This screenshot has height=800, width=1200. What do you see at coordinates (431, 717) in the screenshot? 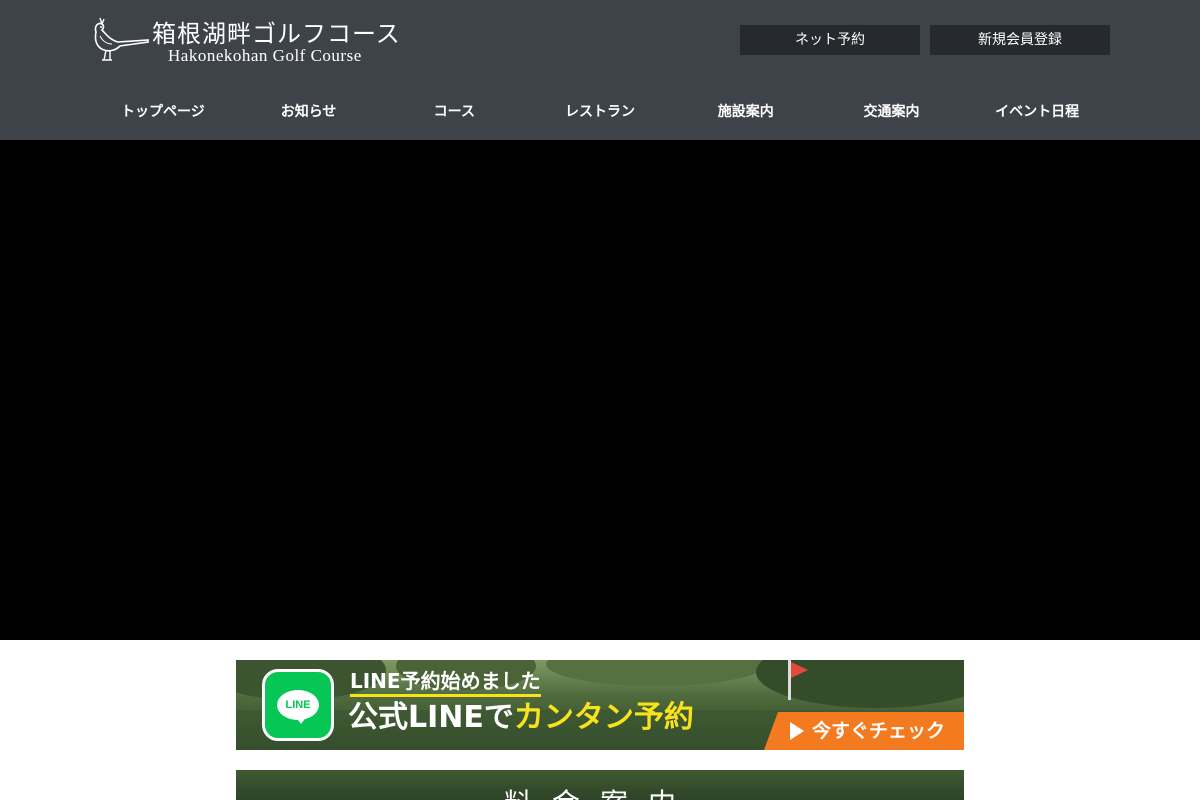
I see `line-banner-prefix: 公式LINEで` at bounding box center [431, 717].